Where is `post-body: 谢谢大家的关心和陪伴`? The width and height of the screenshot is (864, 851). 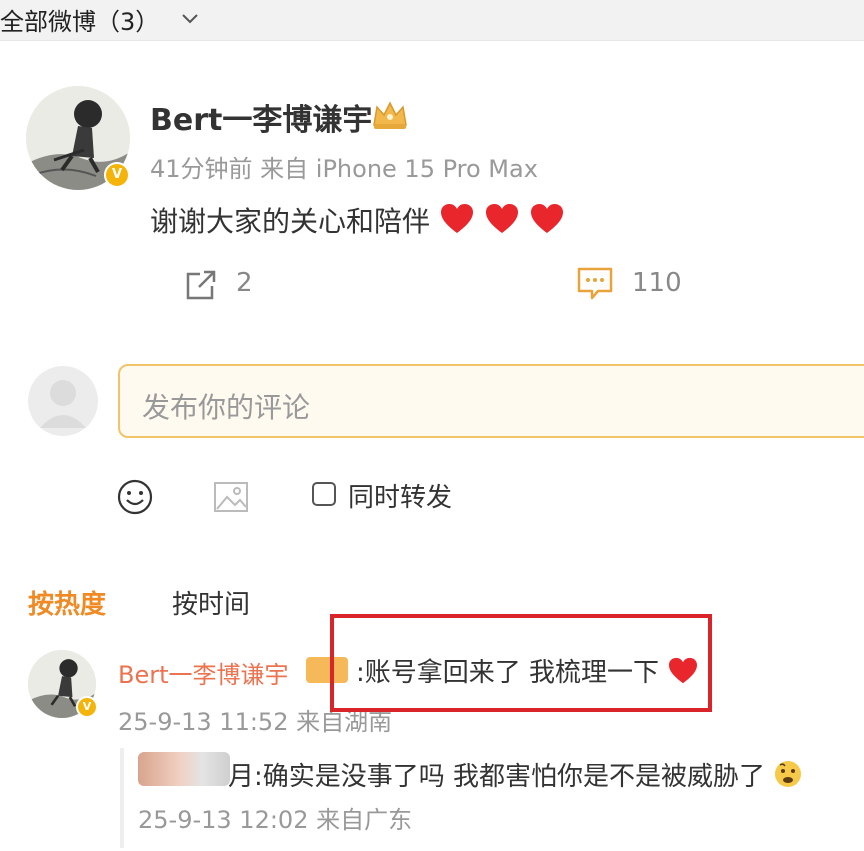
post-body: 谢谢大家的关心和陪伴 is located at coordinates (357, 220).